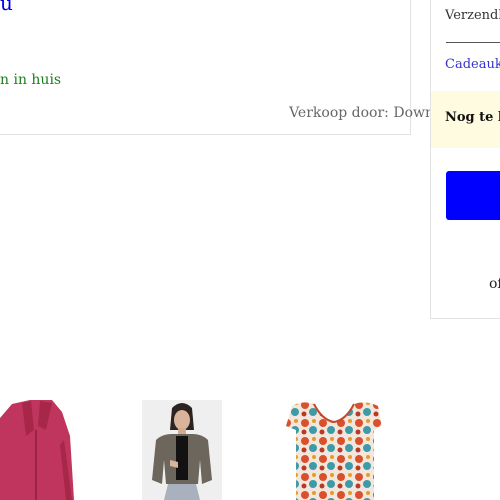  What do you see at coordinates (473, 42) in the screenshot?
I see `summary-divider` at bounding box center [473, 42].